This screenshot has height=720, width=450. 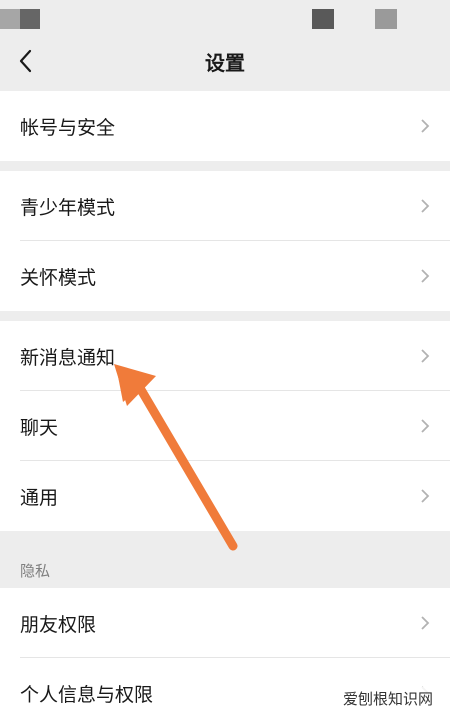 I want to click on watermark: 爱刨根知识网, so click(x=387, y=698).